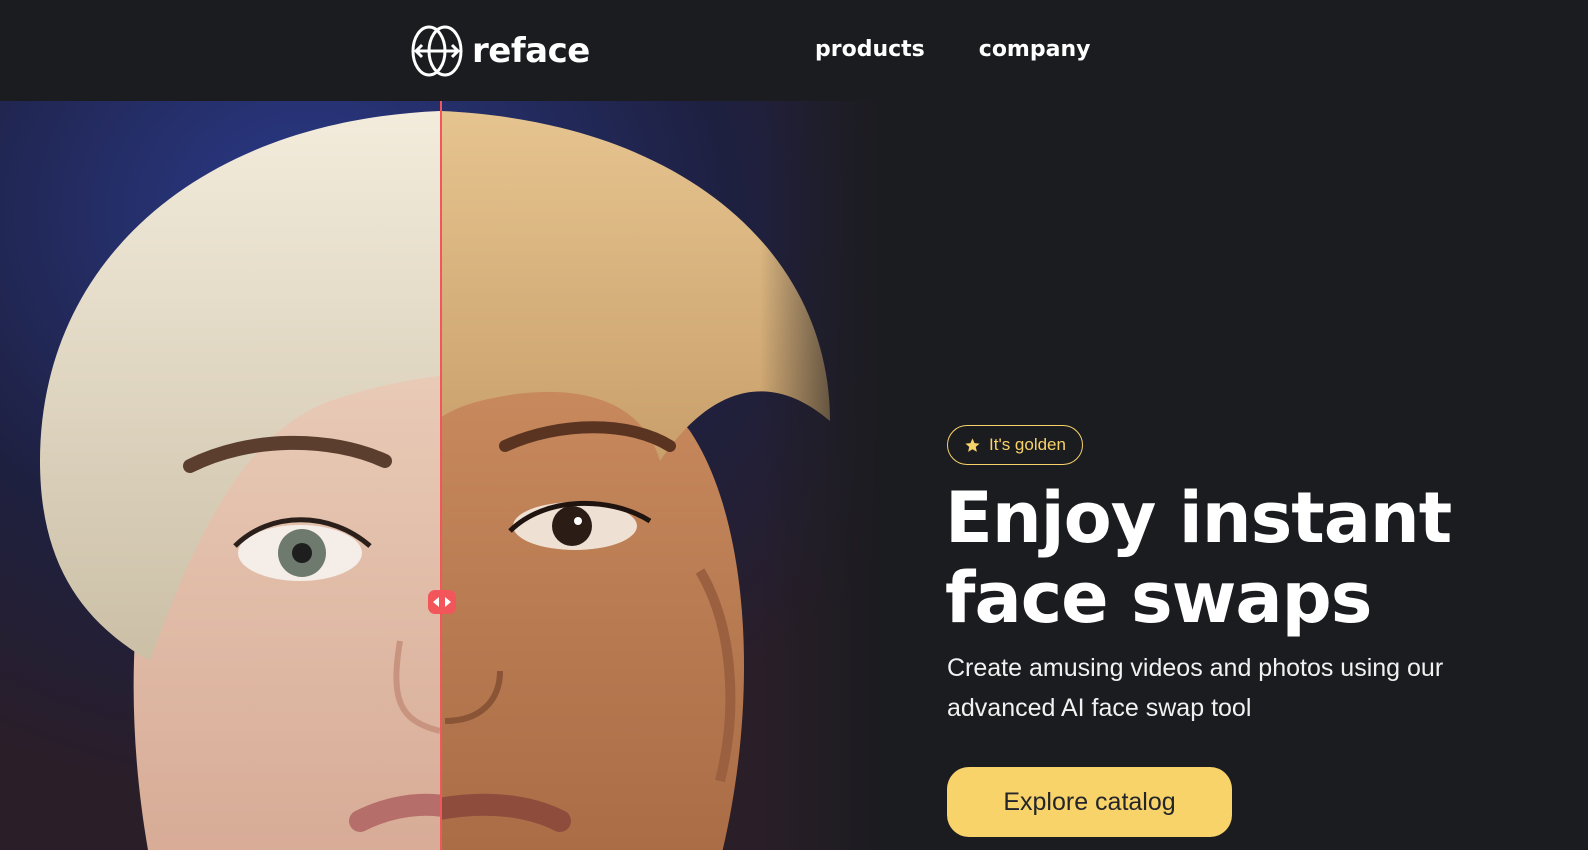  Describe the element at coordinates (1035, 49) in the screenshot. I see `nav-company: company` at that location.